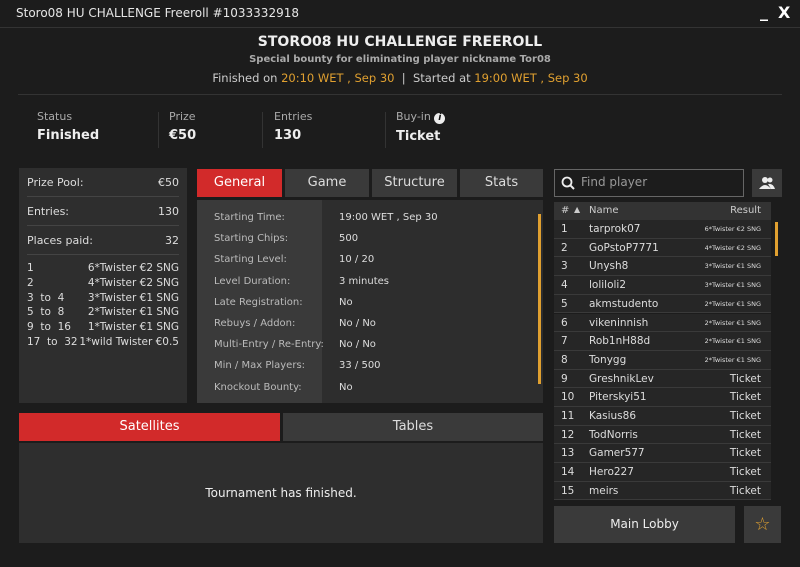 This screenshot has height=567, width=800. What do you see at coordinates (619, 322) in the screenshot?
I see `player-name: vikeninnish` at bounding box center [619, 322].